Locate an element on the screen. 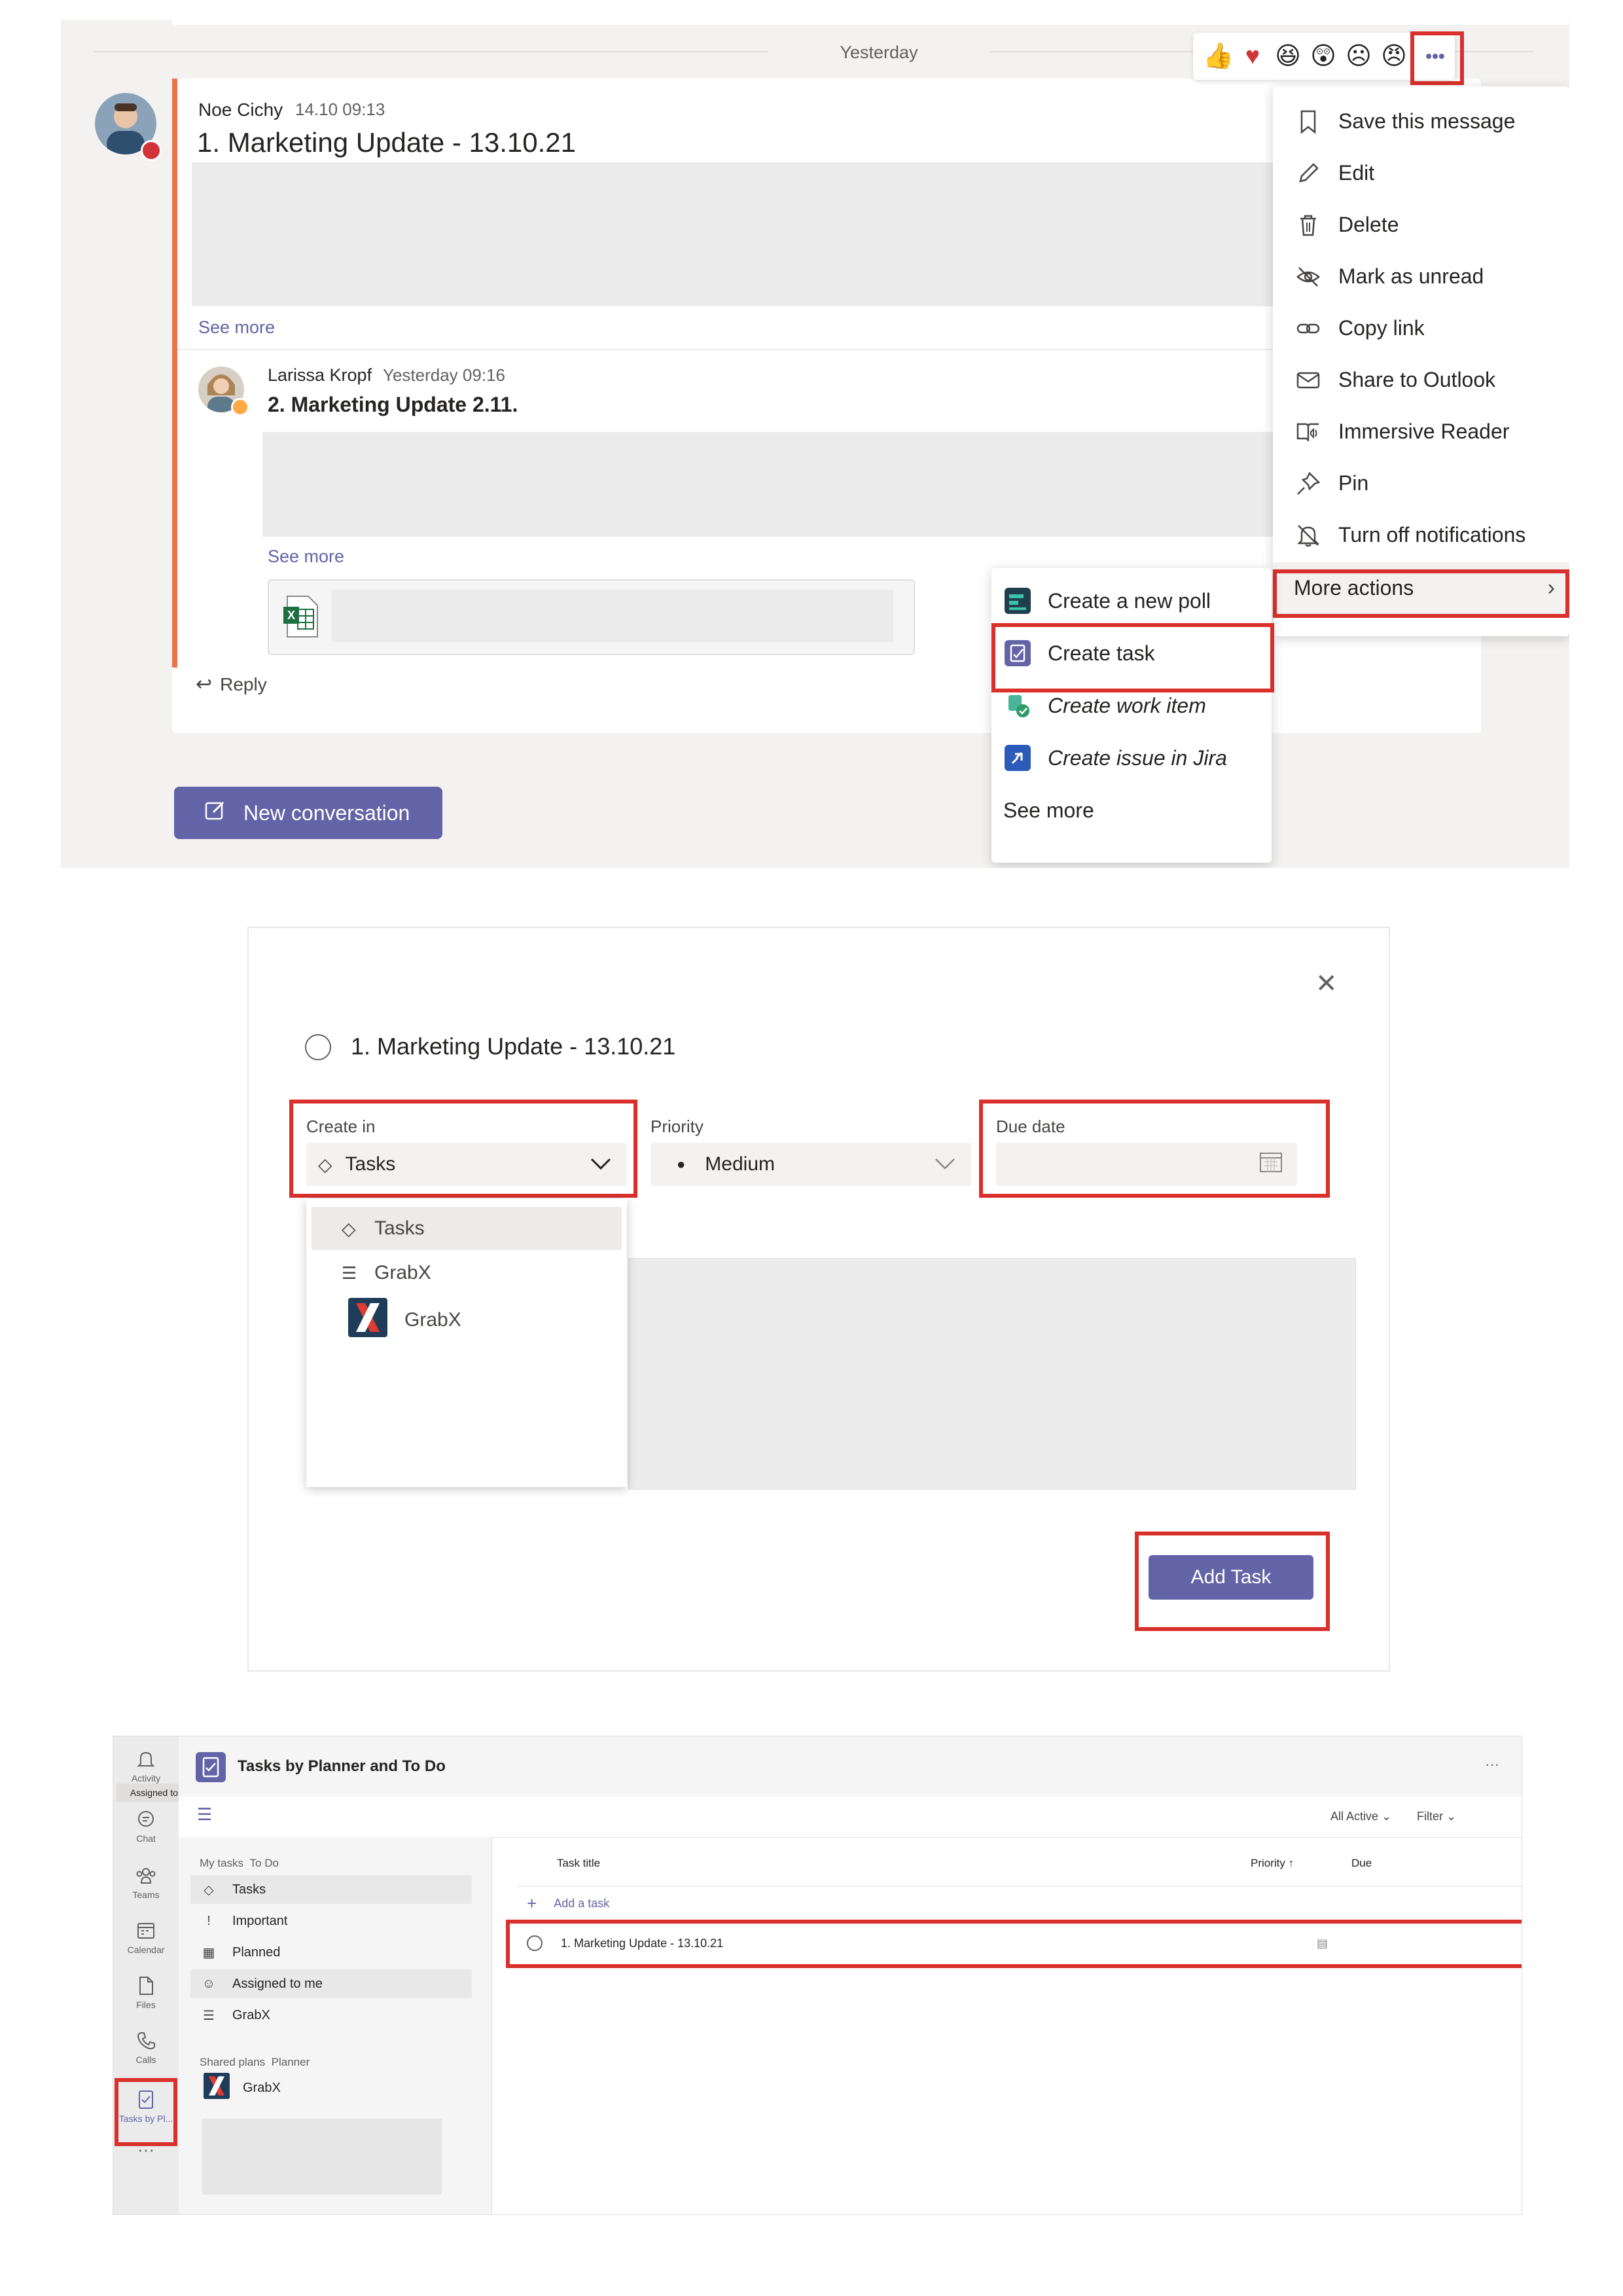  filter-button: Filter ⌄ is located at coordinates (1436, 1816).